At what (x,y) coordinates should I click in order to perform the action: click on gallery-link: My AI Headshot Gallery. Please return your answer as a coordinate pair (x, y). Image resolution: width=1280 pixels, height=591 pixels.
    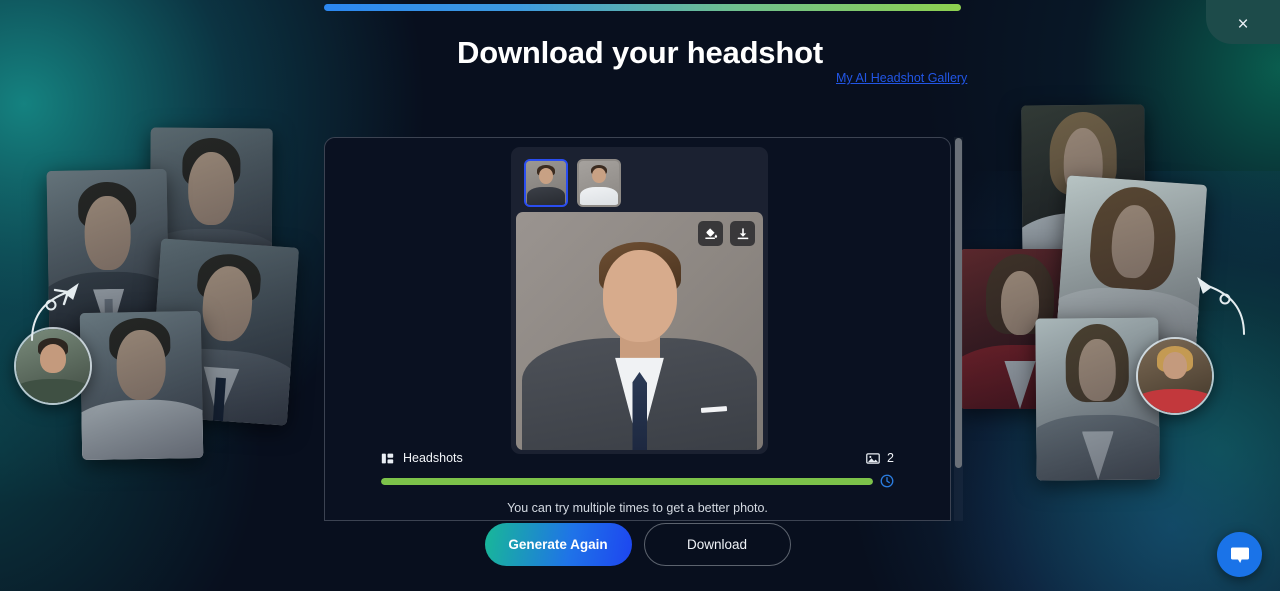
    Looking at the image, I should click on (901, 78).